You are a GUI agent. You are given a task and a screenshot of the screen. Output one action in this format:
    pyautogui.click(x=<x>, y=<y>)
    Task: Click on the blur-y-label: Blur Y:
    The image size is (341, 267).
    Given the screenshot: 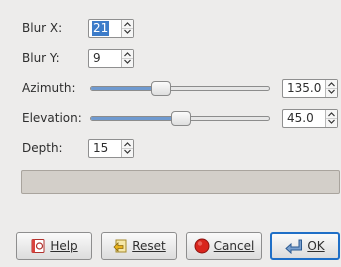 What is the action you would take?
    pyautogui.click(x=41, y=58)
    